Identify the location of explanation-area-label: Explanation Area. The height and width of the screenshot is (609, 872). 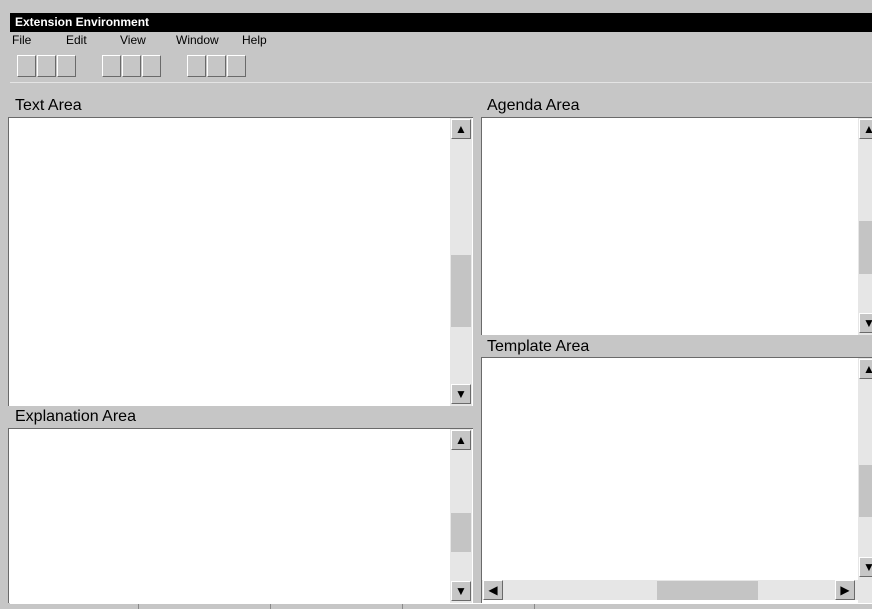
(242, 417).